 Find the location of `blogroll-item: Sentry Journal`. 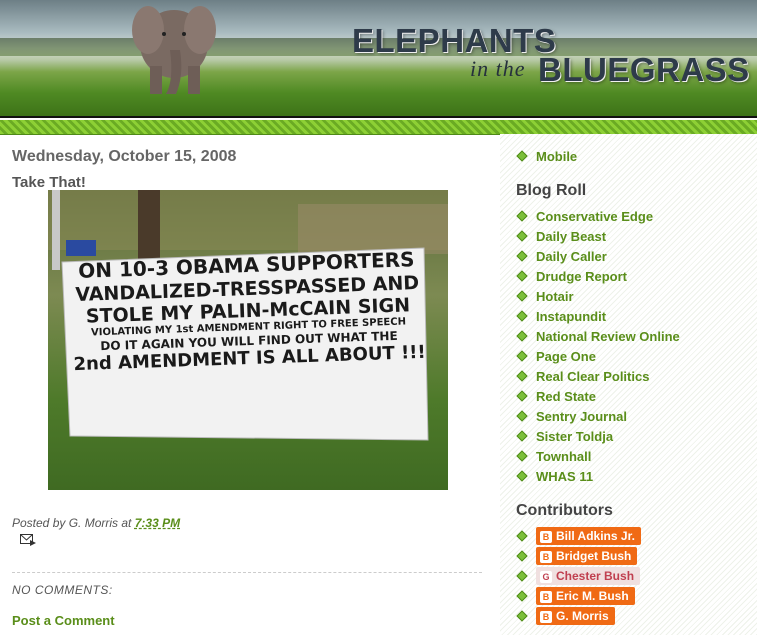

blogroll-item: Sentry Journal is located at coordinates (571, 418).